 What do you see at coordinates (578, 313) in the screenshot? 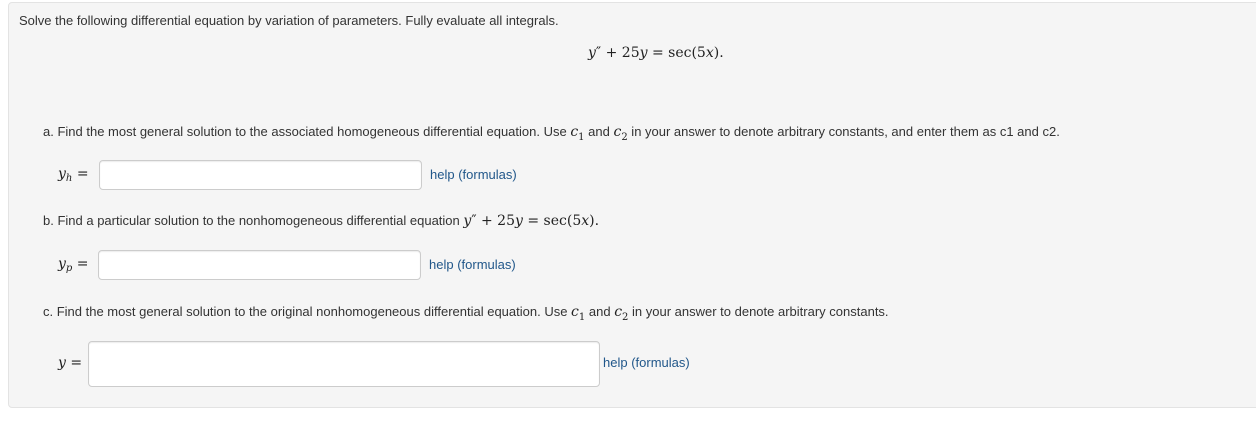
I see `c1-symbol-c: c1` at bounding box center [578, 313].